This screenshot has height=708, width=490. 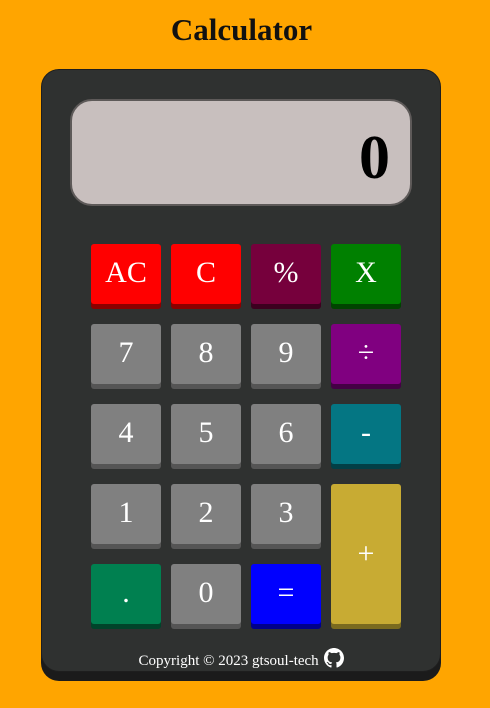 I want to click on footer: Copyright © 2023 gtsoul-tech, so click(x=241, y=659).